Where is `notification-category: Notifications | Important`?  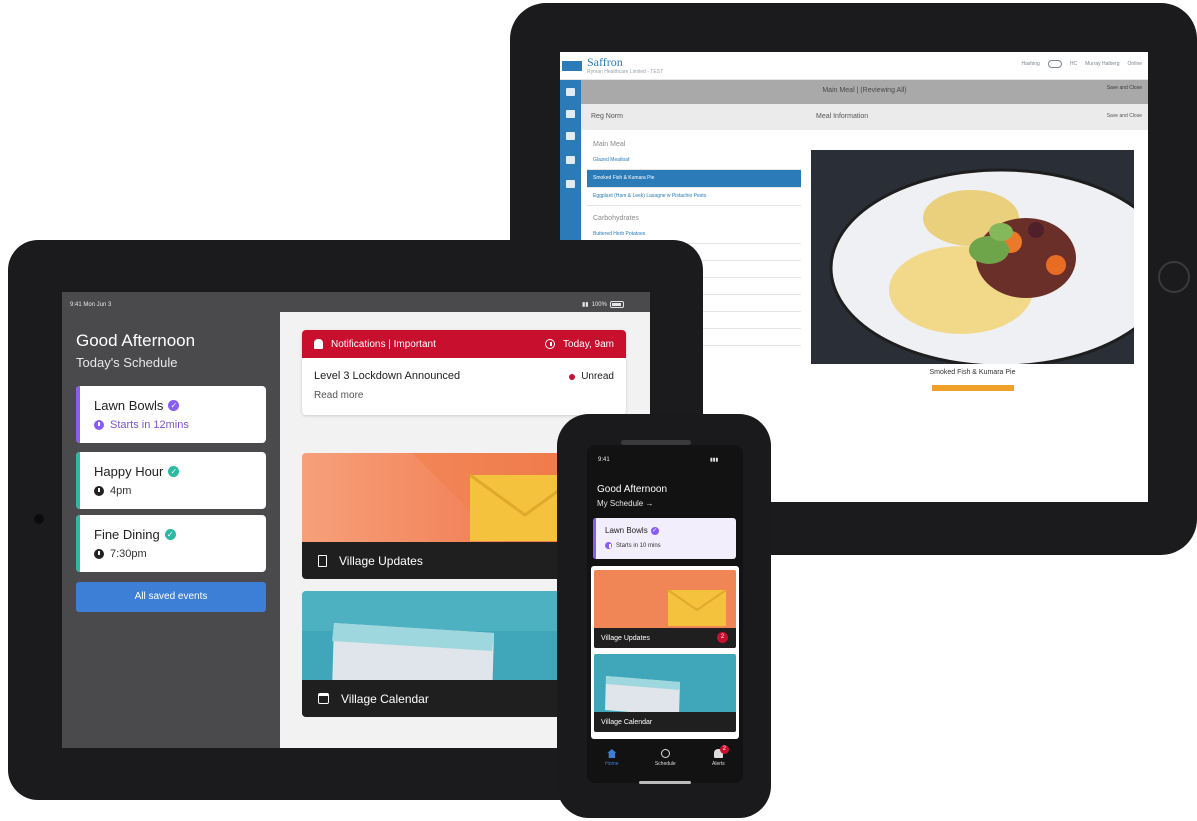 notification-category: Notifications | Important is located at coordinates (383, 344).